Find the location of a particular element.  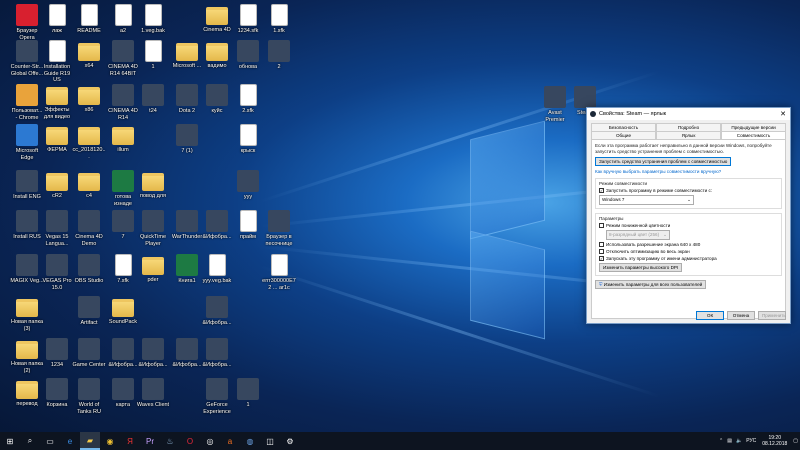

desktop-icon: перевод is located at coordinates (27, 393).